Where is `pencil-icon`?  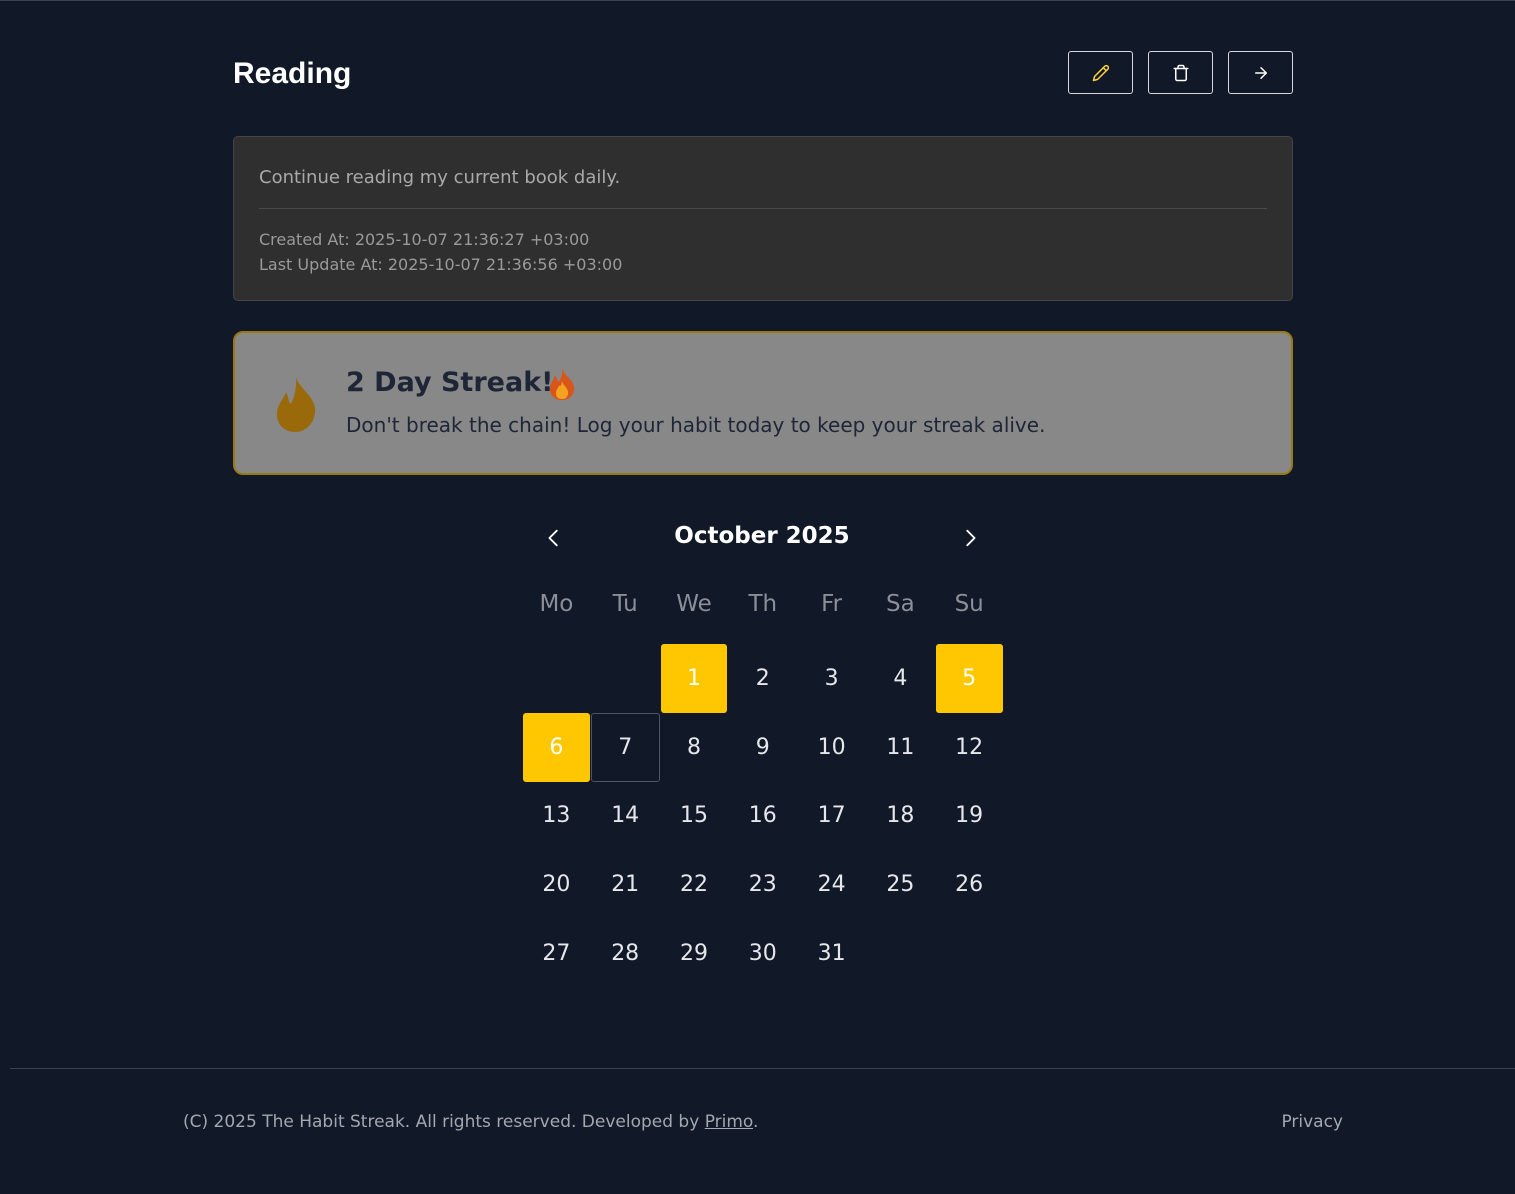 pencil-icon is located at coordinates (1100, 72).